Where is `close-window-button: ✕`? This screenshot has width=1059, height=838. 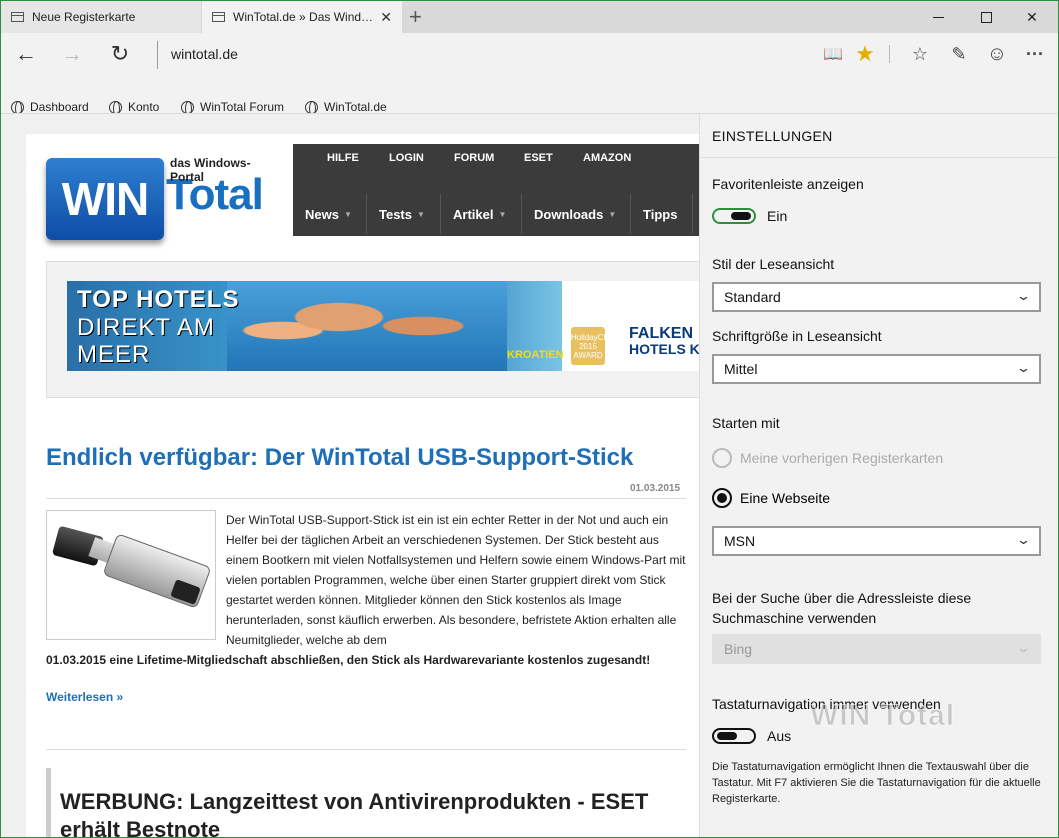 close-window-button: ✕ is located at coordinates (1032, 17).